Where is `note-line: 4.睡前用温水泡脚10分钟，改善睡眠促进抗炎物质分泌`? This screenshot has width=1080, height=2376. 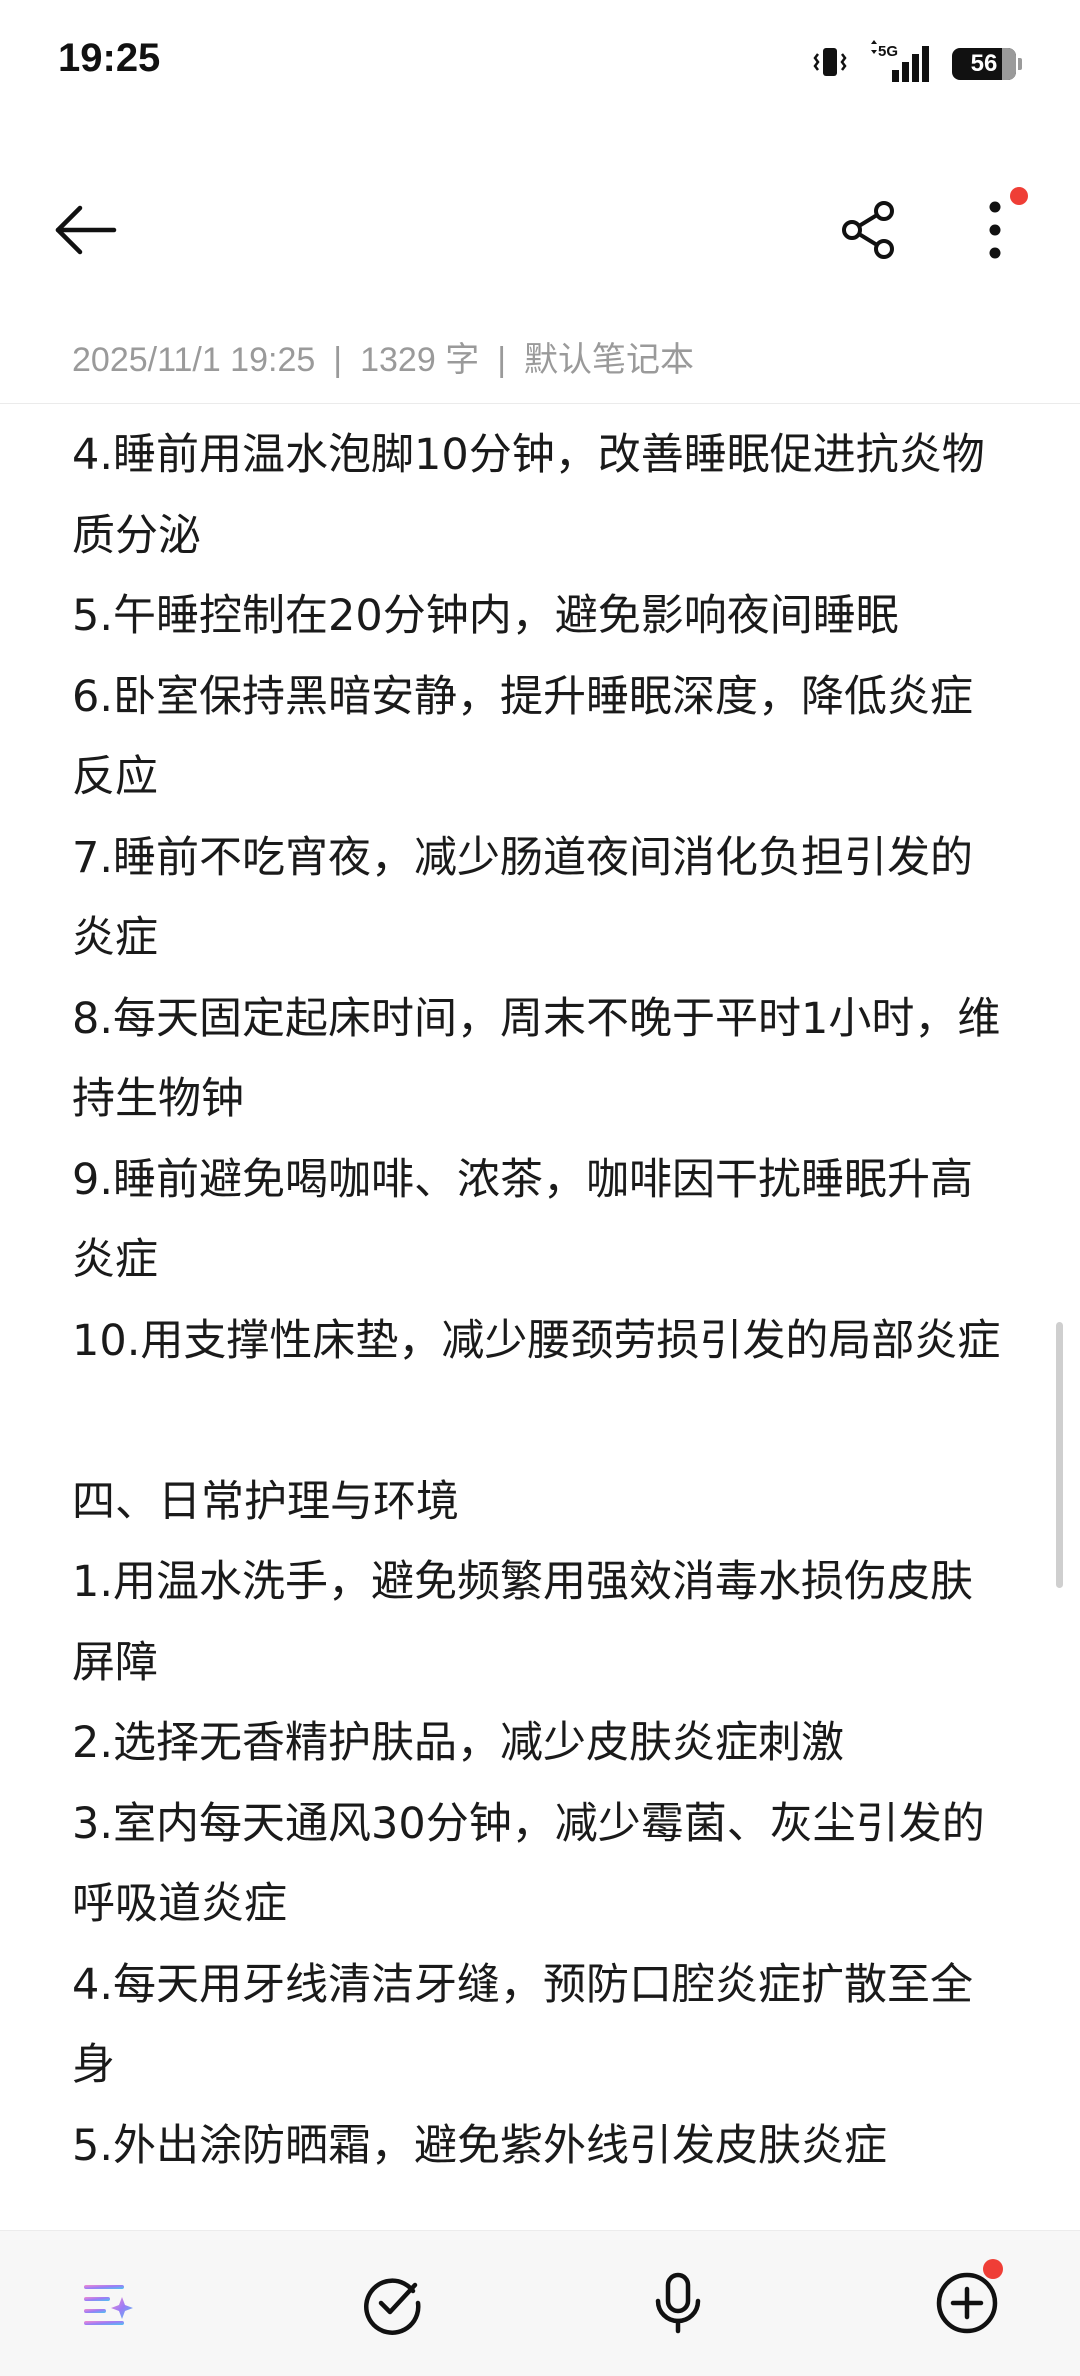
note-line: 4.睡前用温水泡脚10分钟，改善睡眠促进抗炎物质分泌 is located at coordinates (528, 495).